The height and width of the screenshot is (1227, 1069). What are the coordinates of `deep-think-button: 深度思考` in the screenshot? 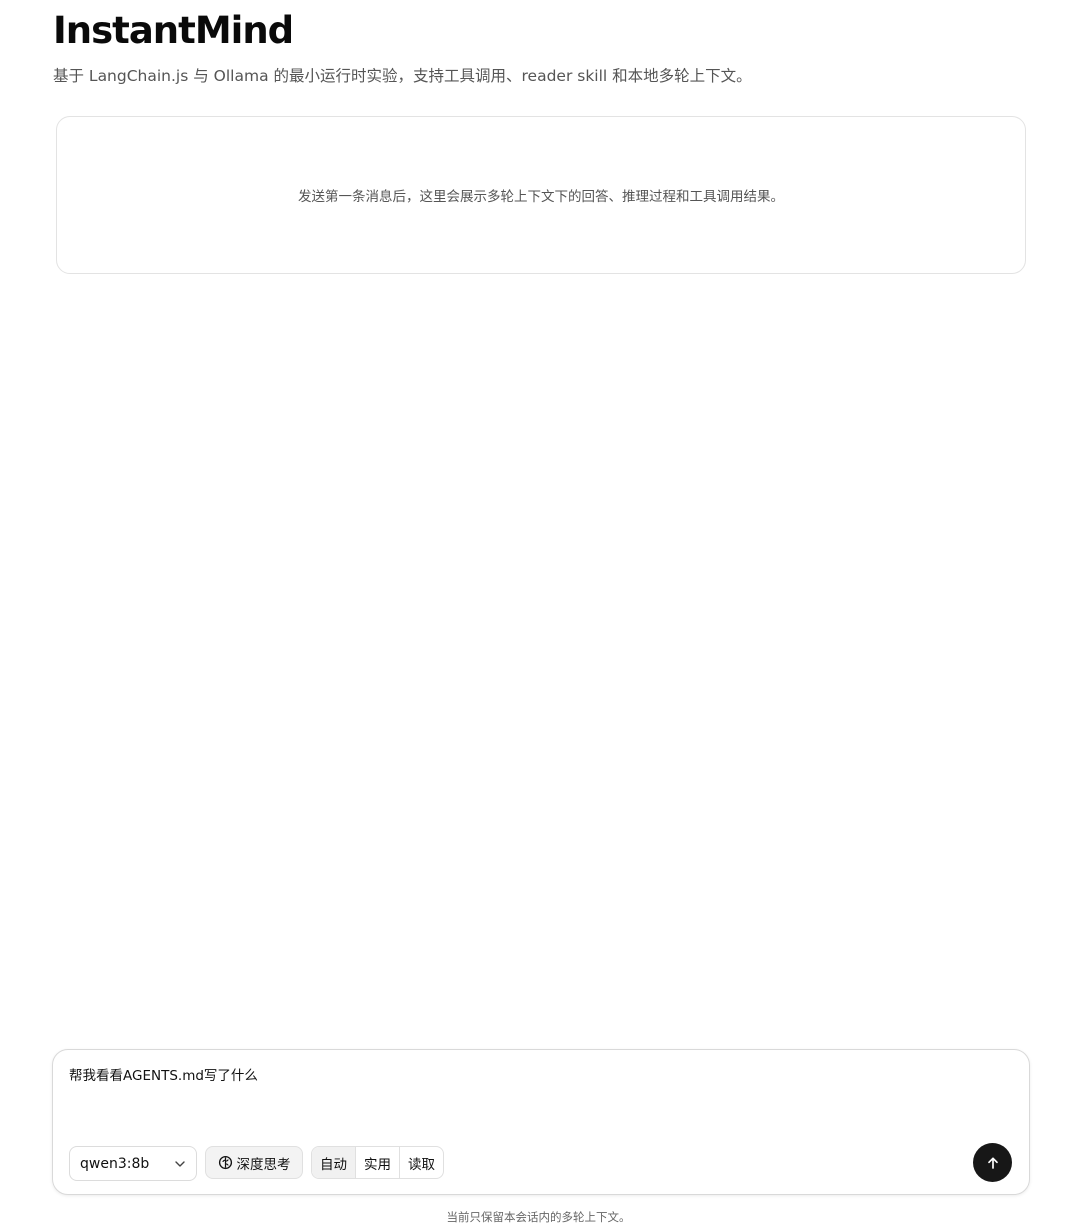 It's located at (254, 1162).